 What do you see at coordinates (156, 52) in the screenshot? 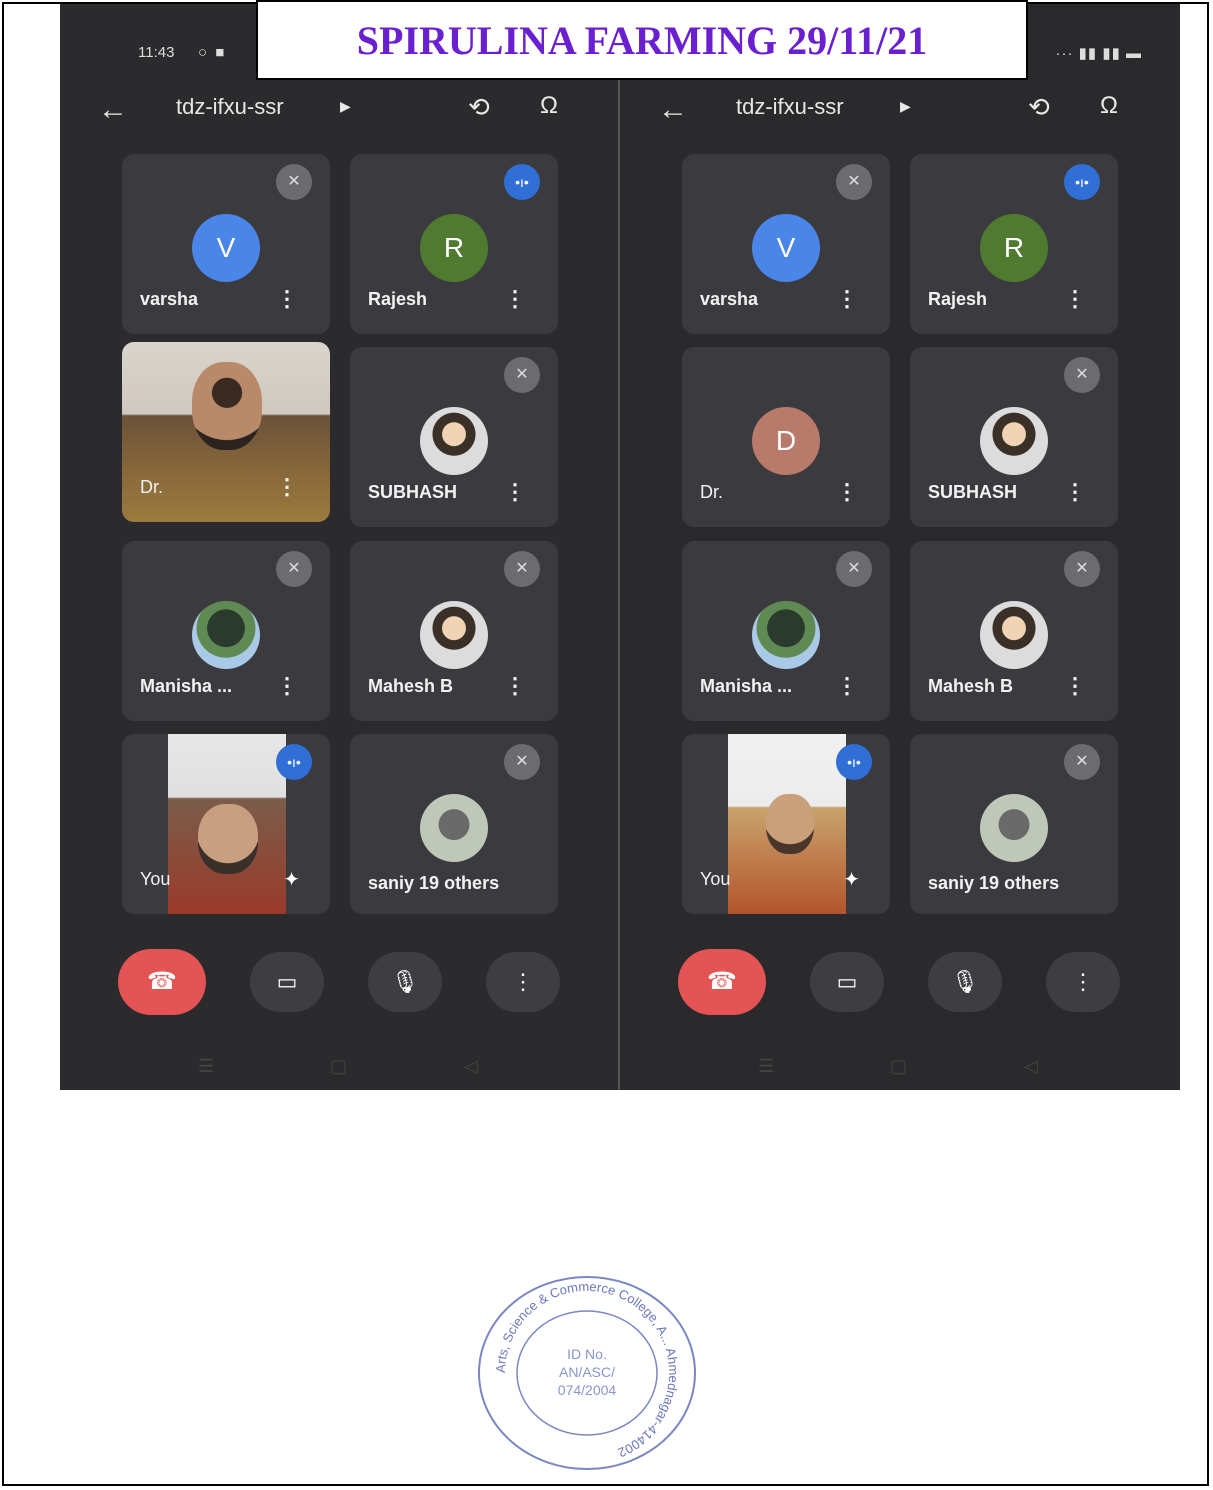
I see `status-time: 11:43` at bounding box center [156, 52].